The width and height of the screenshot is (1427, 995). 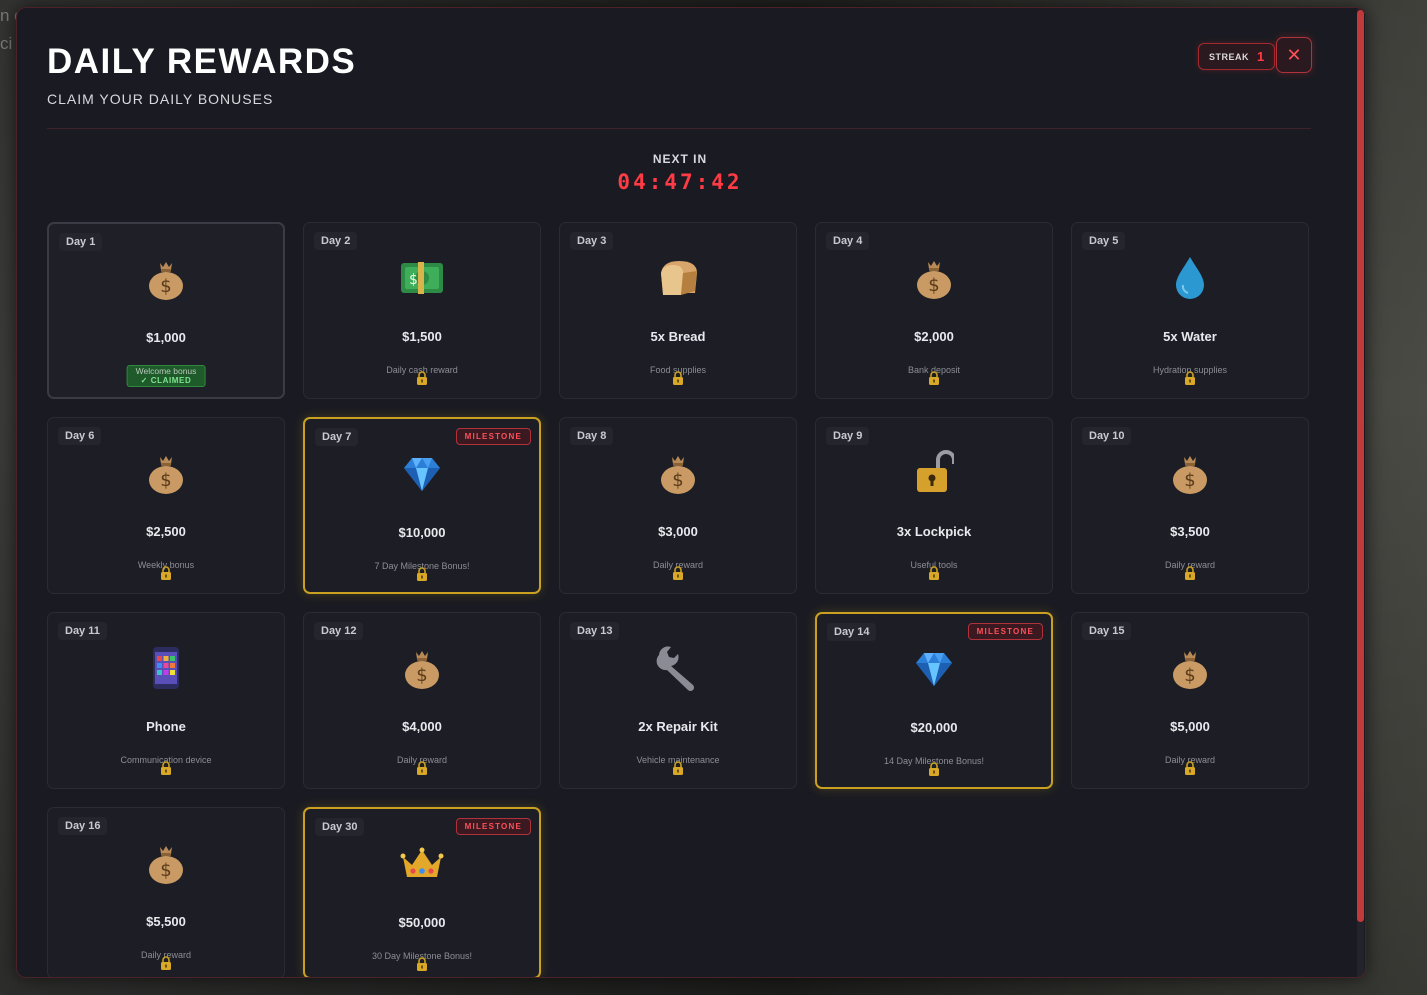 I want to click on reward-card: Day 9 3x Lockpick Useful tools, so click(x=934, y=505).